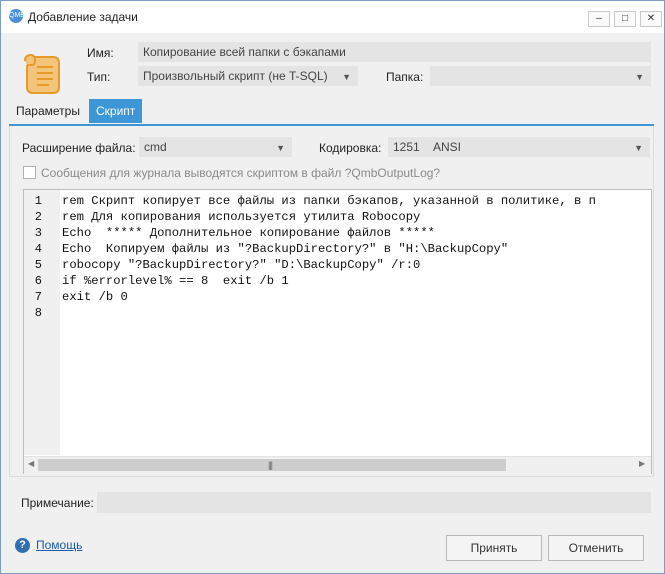 This screenshot has width=665, height=574. Describe the element at coordinates (519, 147) in the screenshot. I see `encoding-dropdown: 1251 ANSI ▼` at that location.